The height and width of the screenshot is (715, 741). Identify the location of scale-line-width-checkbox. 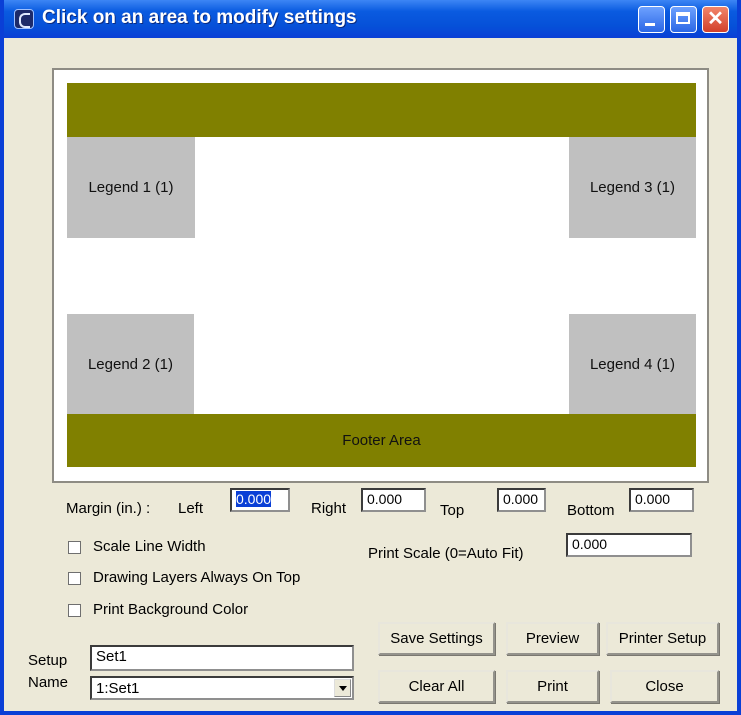
(74, 547).